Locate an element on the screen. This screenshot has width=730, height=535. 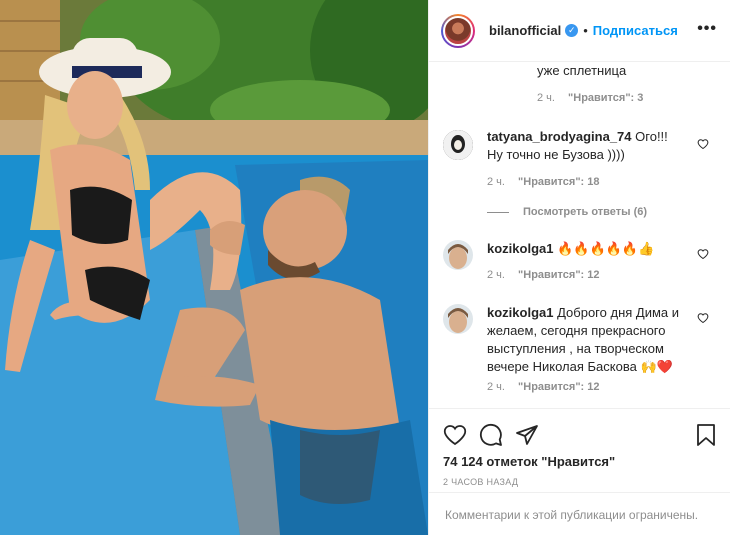
more-options-icon: ••• is located at coordinates (707, 29).